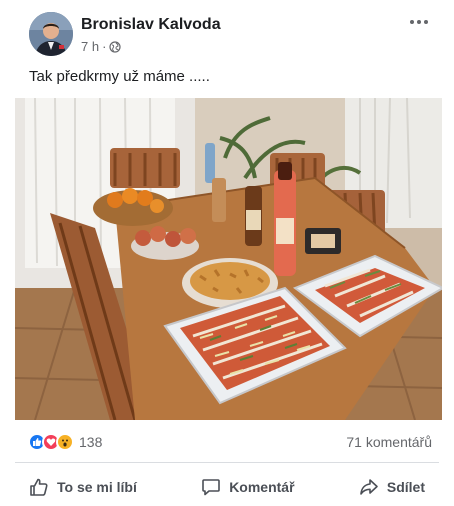 The image size is (454, 506). I want to click on like-button: To se mi líbí, so click(83, 487).